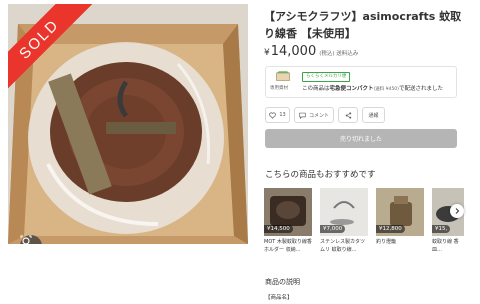 The width and height of the screenshot is (480, 304). What do you see at coordinates (288, 212) in the screenshot?
I see `recommend-image: ¥14,500` at bounding box center [288, 212].